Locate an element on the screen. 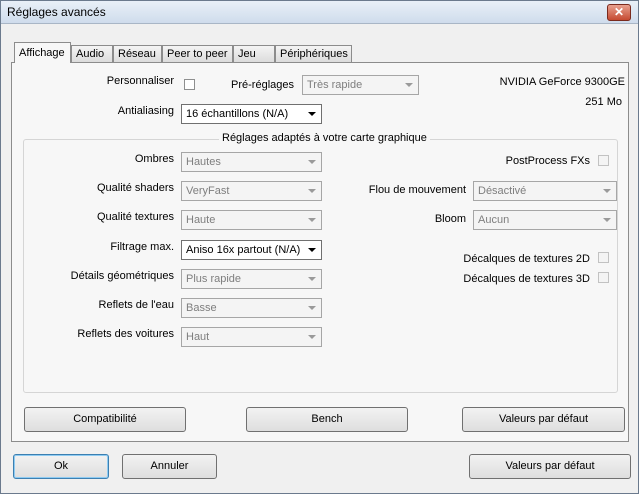 This screenshot has width=639, height=494. close-button: ✕ is located at coordinates (619, 12).